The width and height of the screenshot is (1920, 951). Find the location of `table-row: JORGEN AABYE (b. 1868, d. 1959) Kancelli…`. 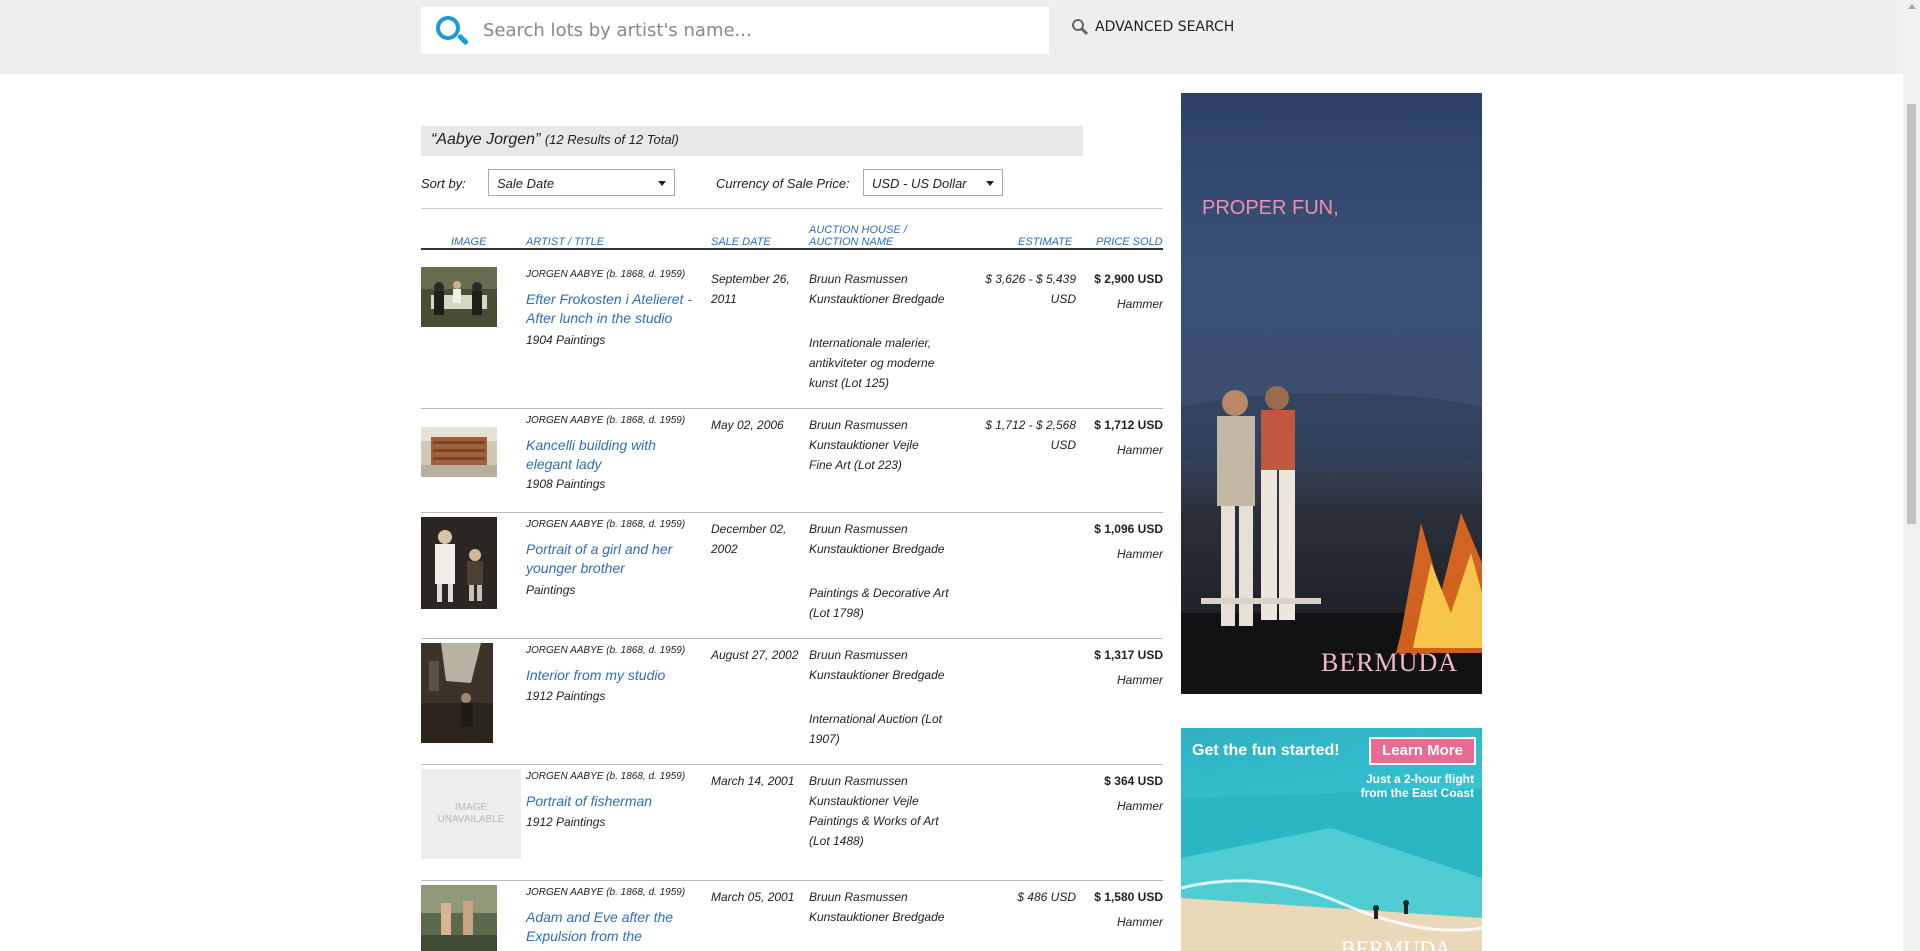

table-row: JORGEN AABYE (b. 1868, d. 1959) Kancelli… is located at coordinates (792, 461).